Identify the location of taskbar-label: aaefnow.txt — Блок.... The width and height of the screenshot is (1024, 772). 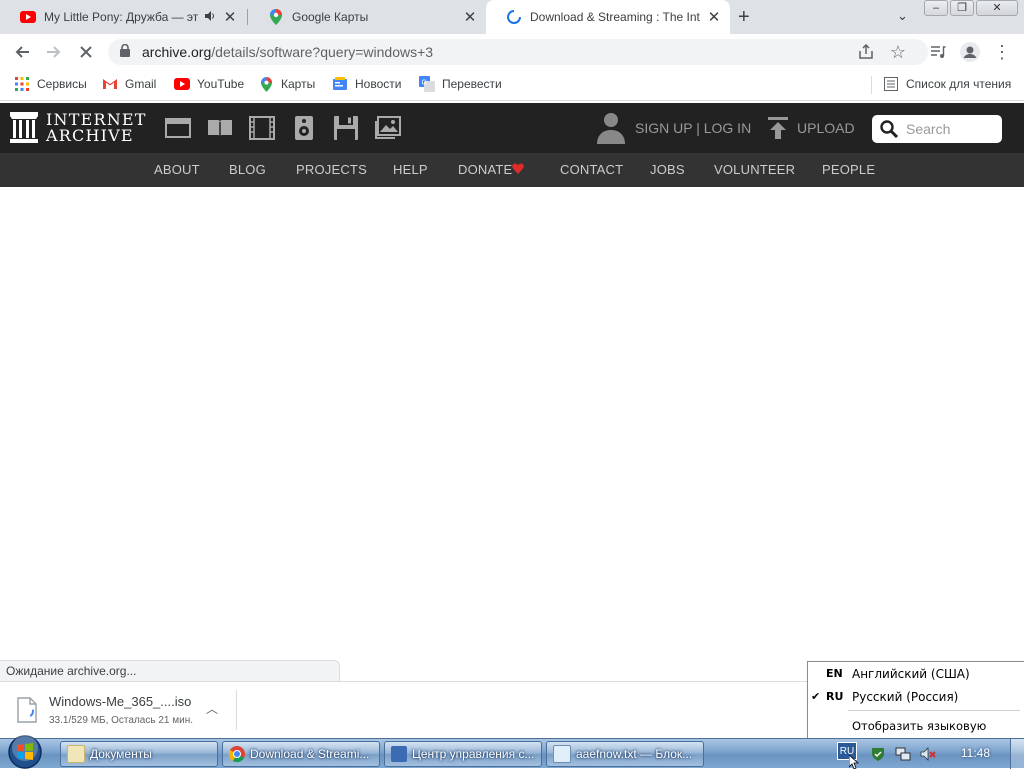
(634, 754).